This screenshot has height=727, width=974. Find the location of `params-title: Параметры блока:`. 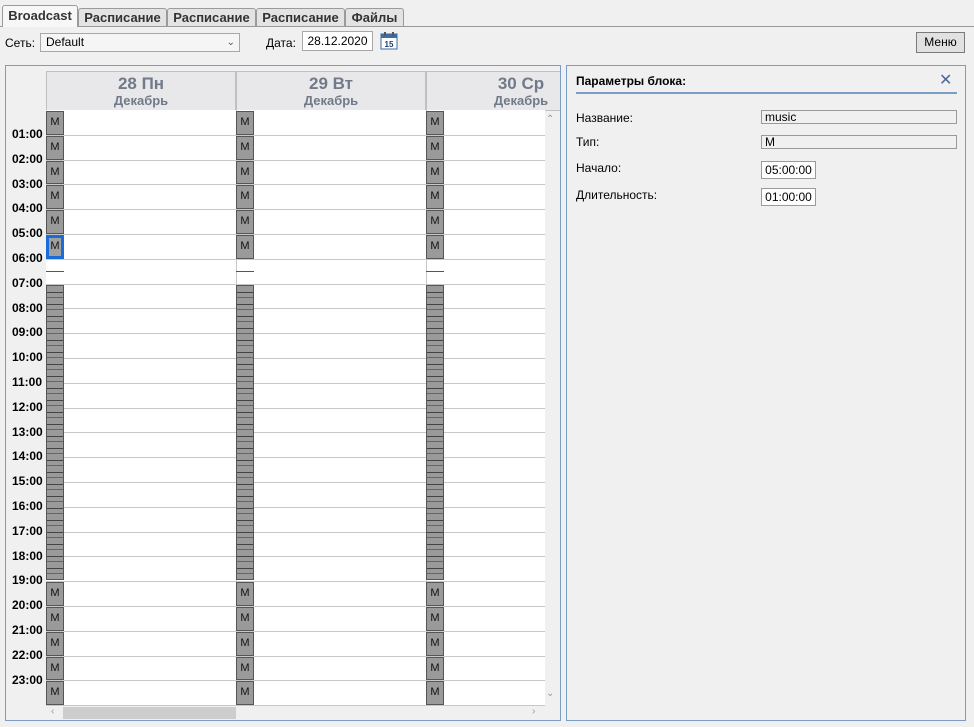

params-title: Параметры блока: is located at coordinates (631, 81).